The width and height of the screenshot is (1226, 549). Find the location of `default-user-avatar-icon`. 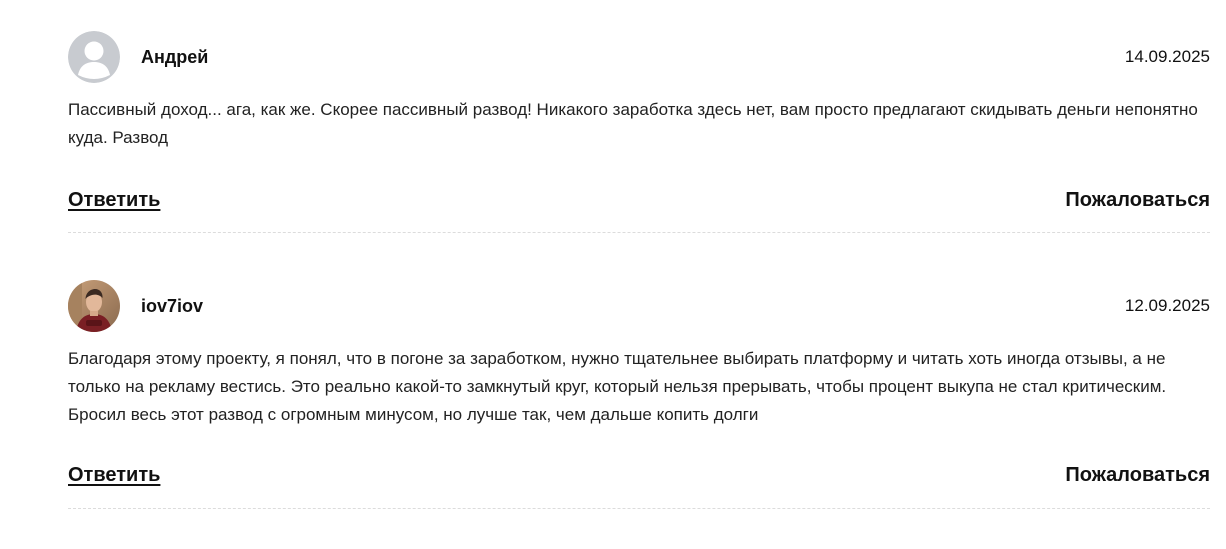

default-user-avatar-icon is located at coordinates (94, 57).